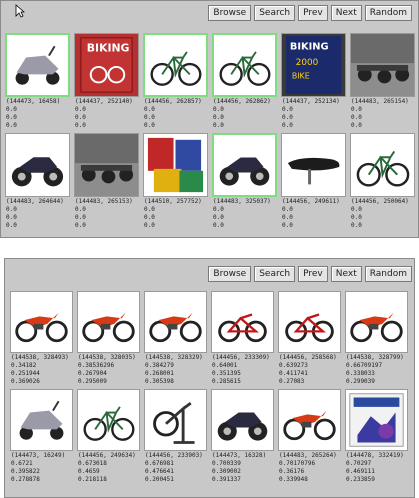  Describe the element at coordinates (33, 101) in the screenshot. I see `result-id: (144473, 16458)` at that location.